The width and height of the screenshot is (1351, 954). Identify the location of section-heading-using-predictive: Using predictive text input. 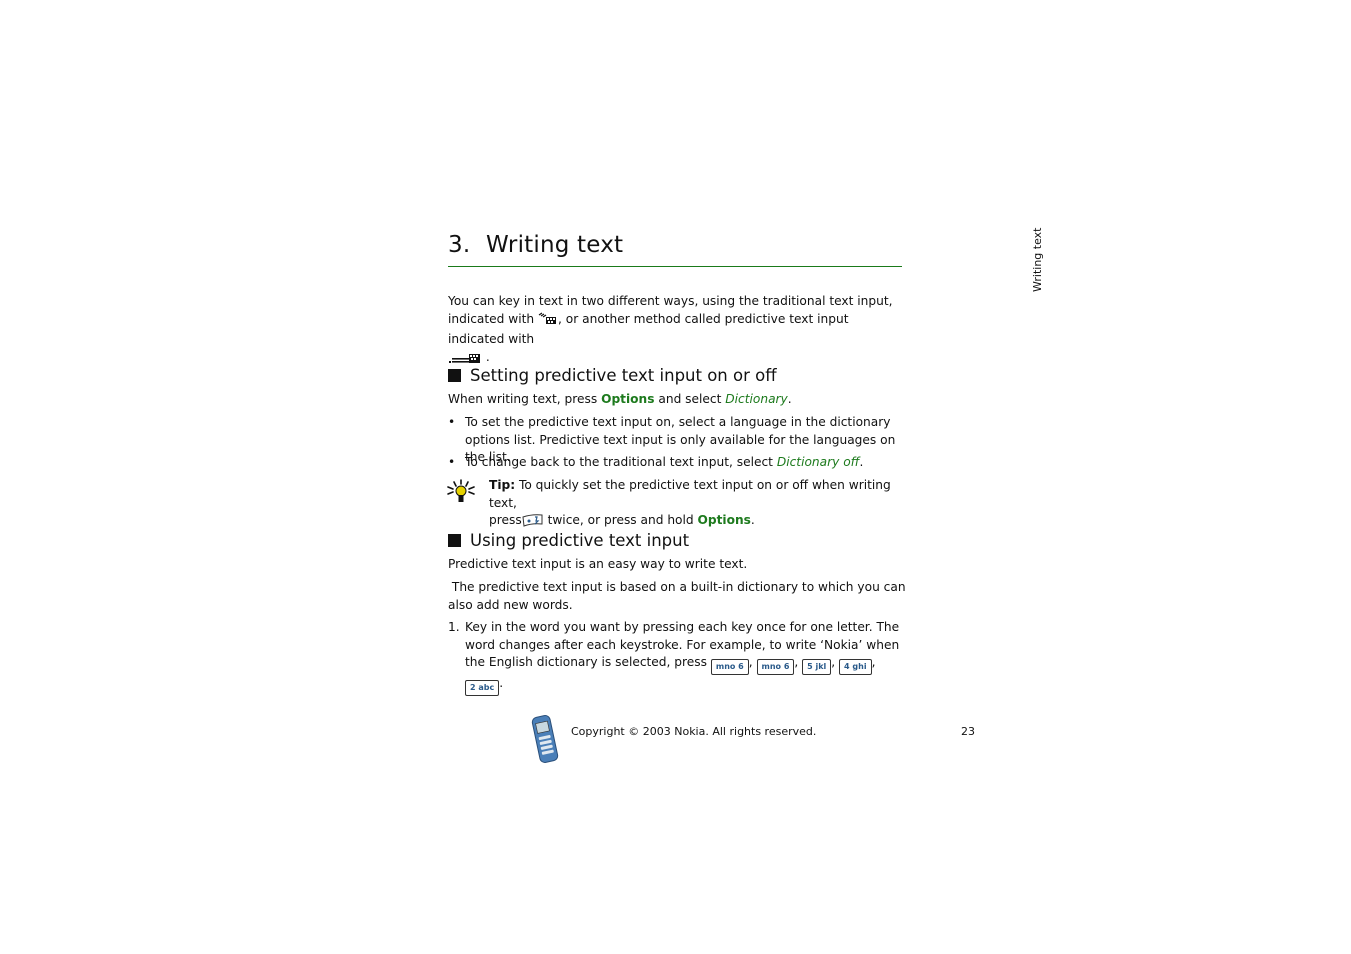
(568, 540).